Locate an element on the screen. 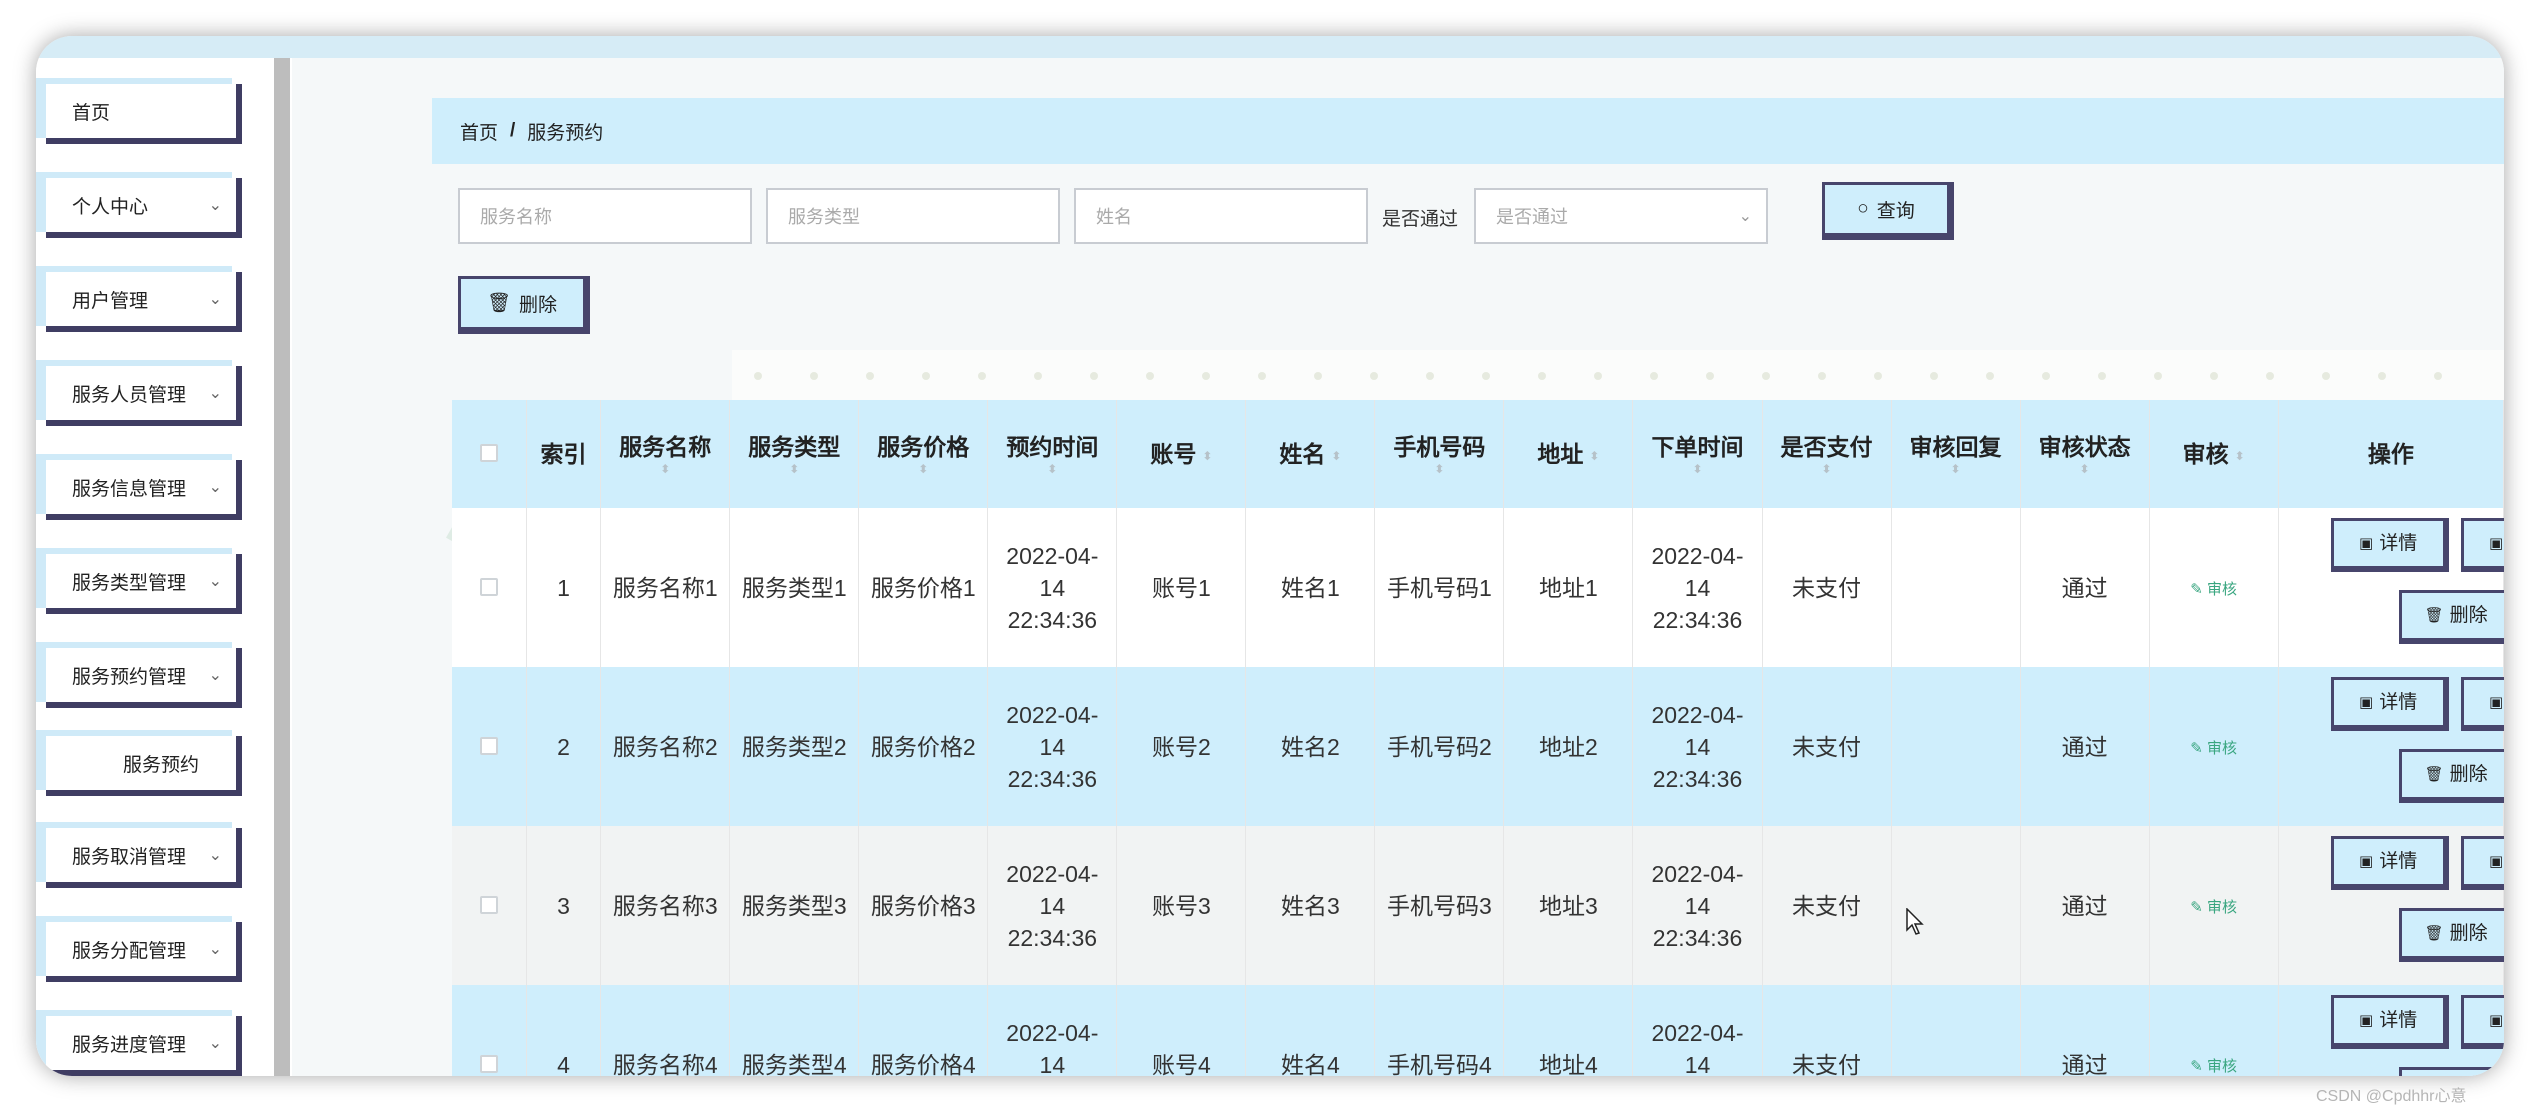 This screenshot has height=1114, width=2540. service-name-input: 服务名称 is located at coordinates (605, 216).